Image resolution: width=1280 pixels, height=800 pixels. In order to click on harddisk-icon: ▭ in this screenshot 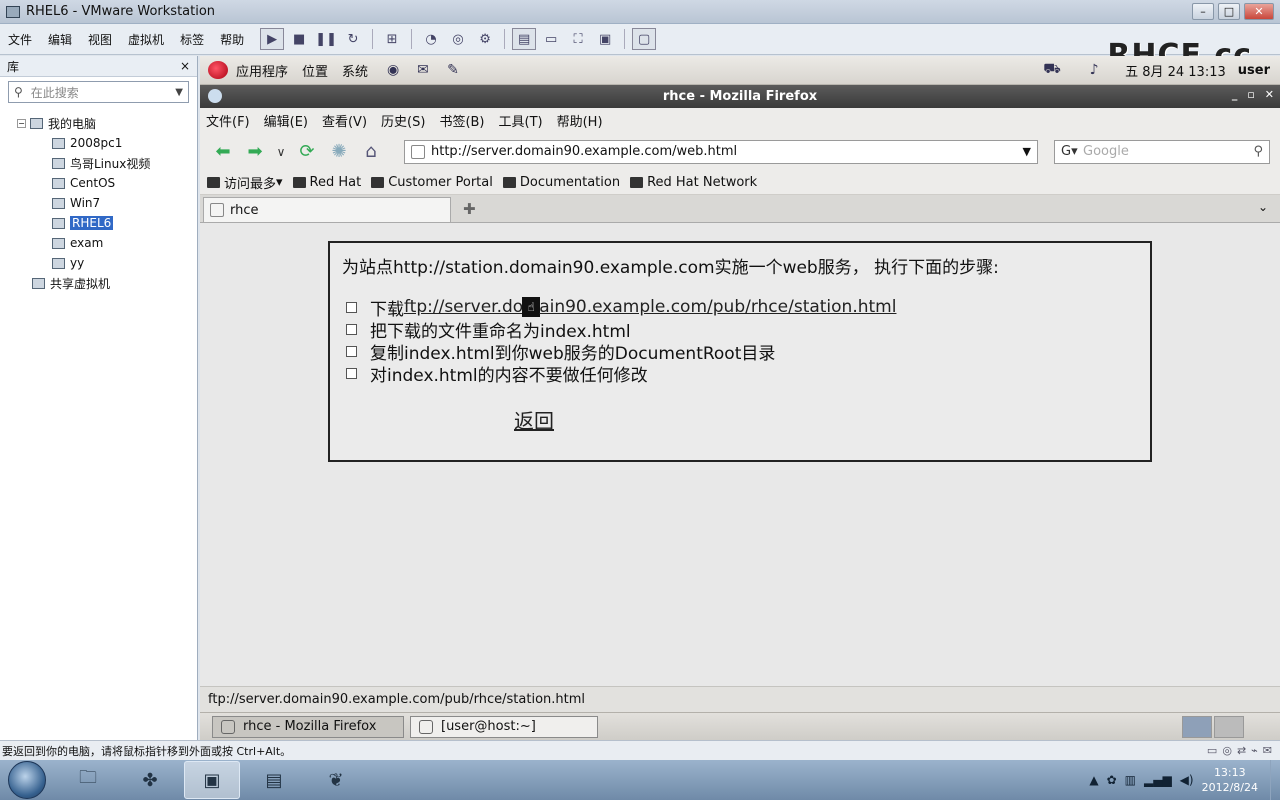, I will do `click(1212, 750)`.